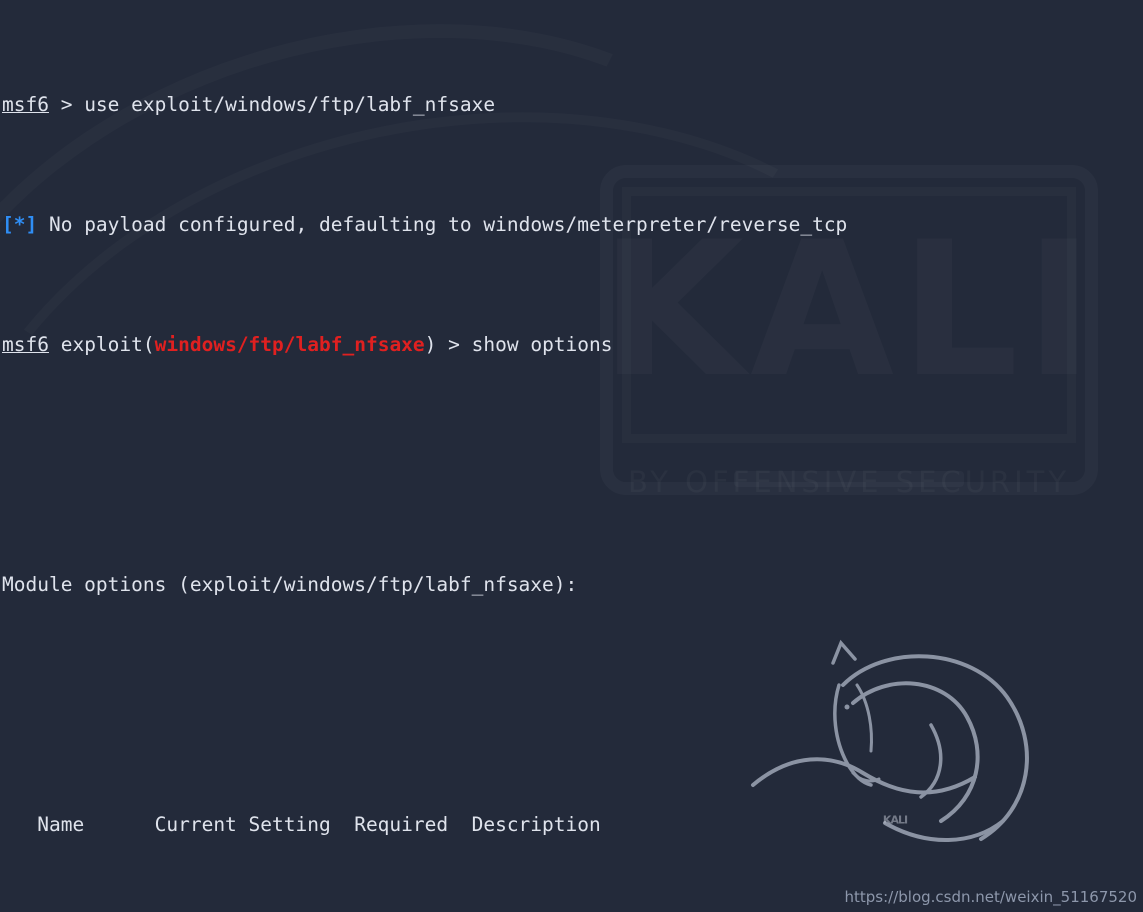  I want to click on command-use-text: > use exploit/windows/ftp/labf_nfsaxe, so click(272, 104).